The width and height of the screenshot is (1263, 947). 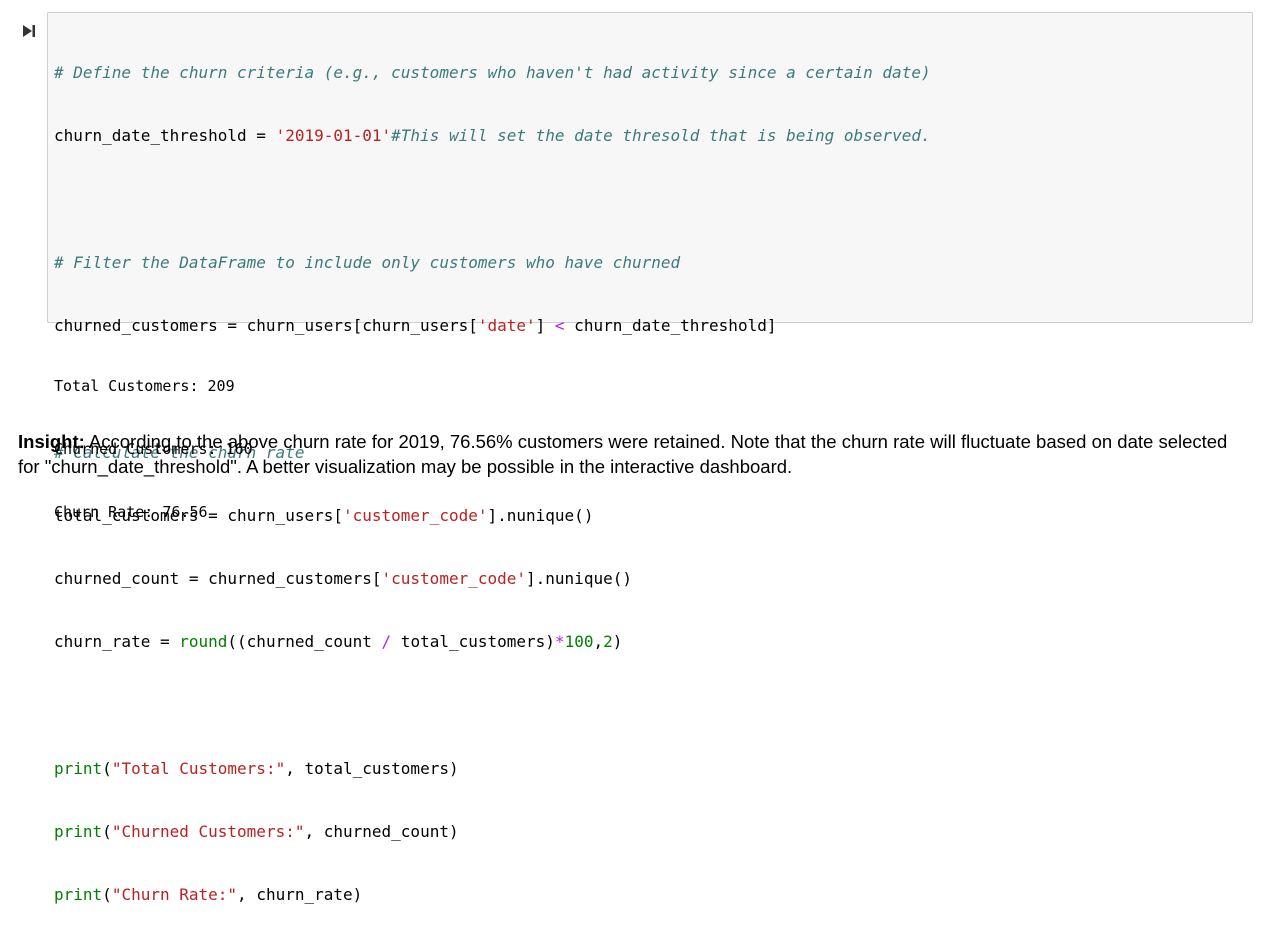 What do you see at coordinates (598, 641) in the screenshot?
I see `code-token: ,` at bounding box center [598, 641].